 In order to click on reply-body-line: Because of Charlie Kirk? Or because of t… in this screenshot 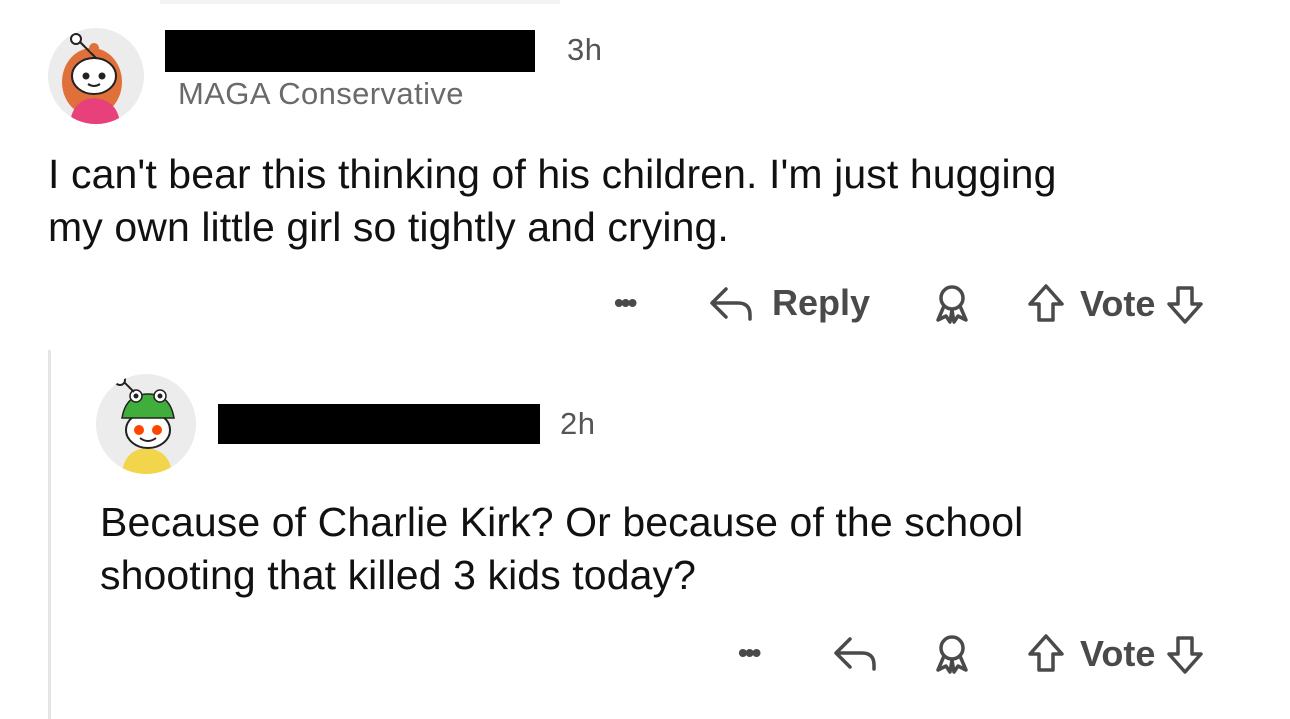, I will do `click(562, 522)`.